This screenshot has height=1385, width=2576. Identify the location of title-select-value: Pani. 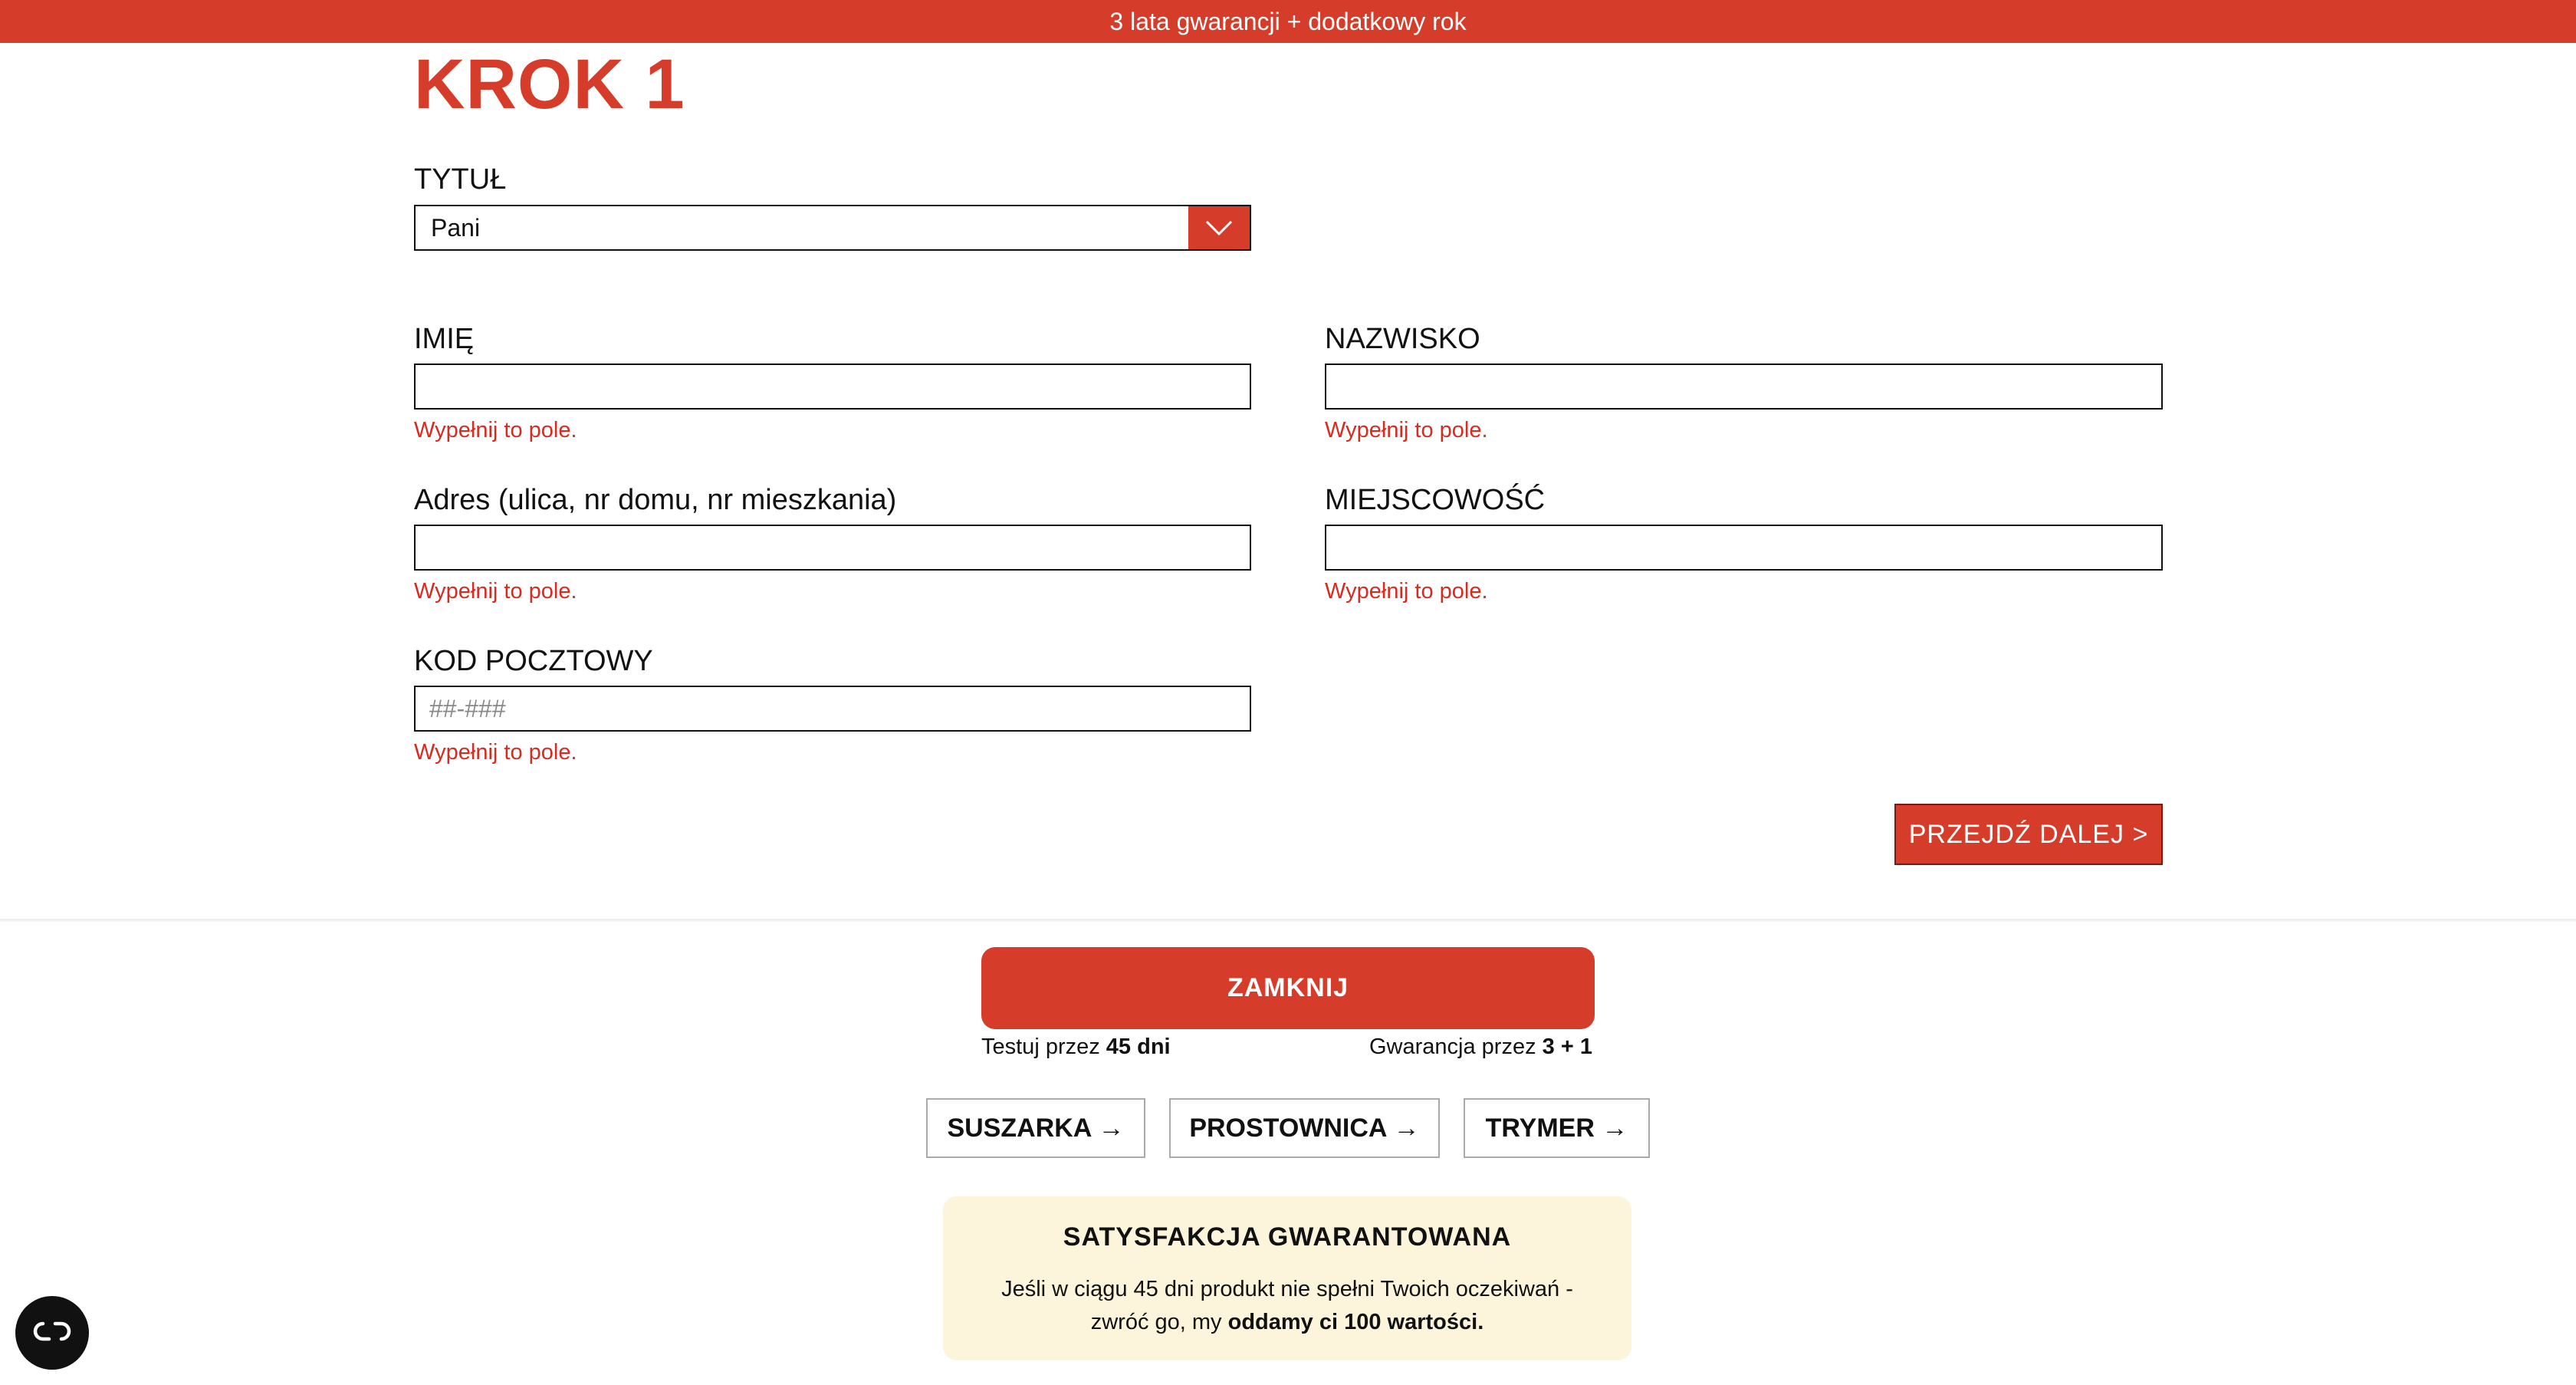
(456, 228).